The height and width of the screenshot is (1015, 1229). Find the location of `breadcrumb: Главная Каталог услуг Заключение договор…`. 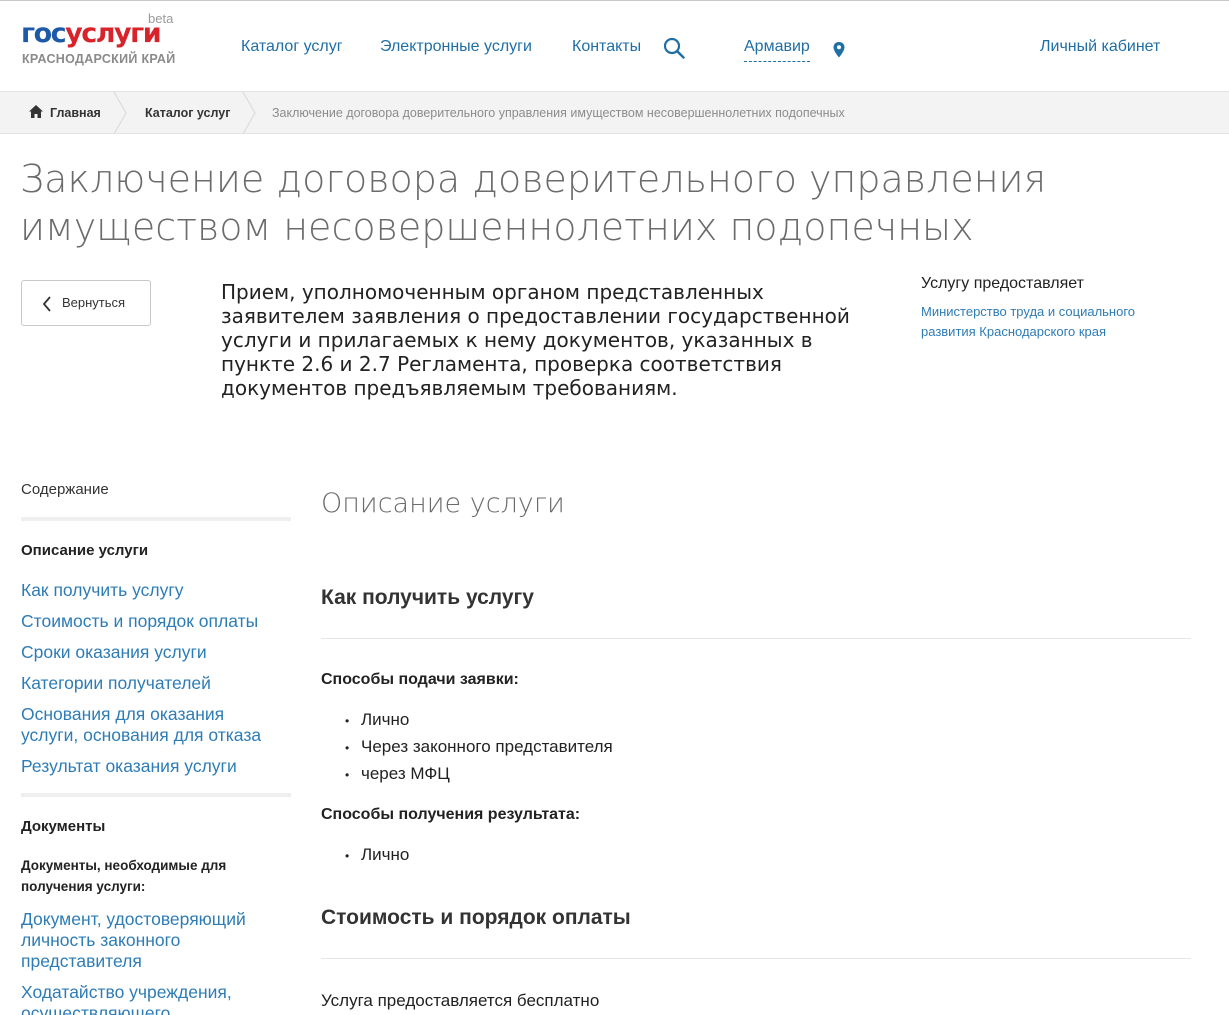

breadcrumb: Главная Каталог услуг Заключение договор… is located at coordinates (614, 112).